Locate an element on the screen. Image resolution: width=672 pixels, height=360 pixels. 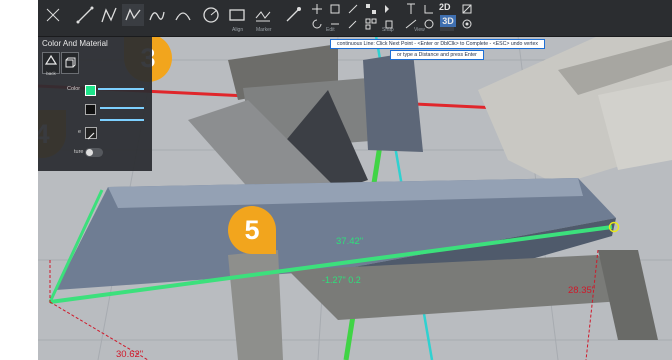
snap-perpendicular-icon is located at coordinates (428, 9).